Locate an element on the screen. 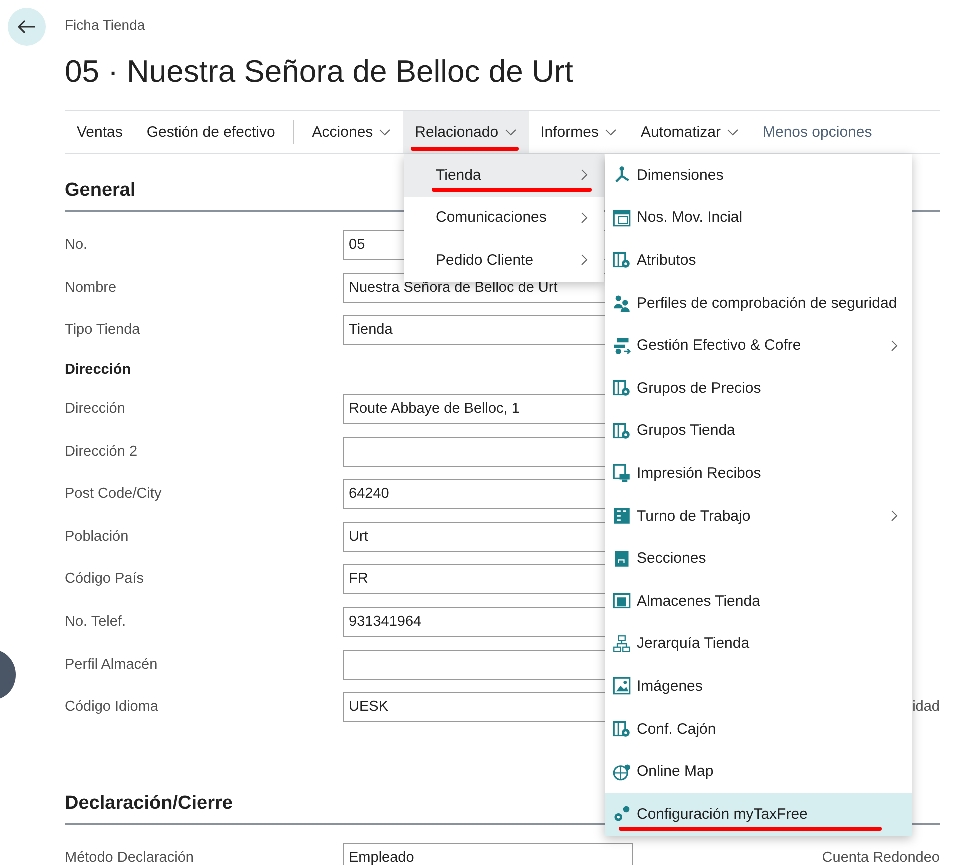  action-menu-button: Informes is located at coordinates (578, 132).